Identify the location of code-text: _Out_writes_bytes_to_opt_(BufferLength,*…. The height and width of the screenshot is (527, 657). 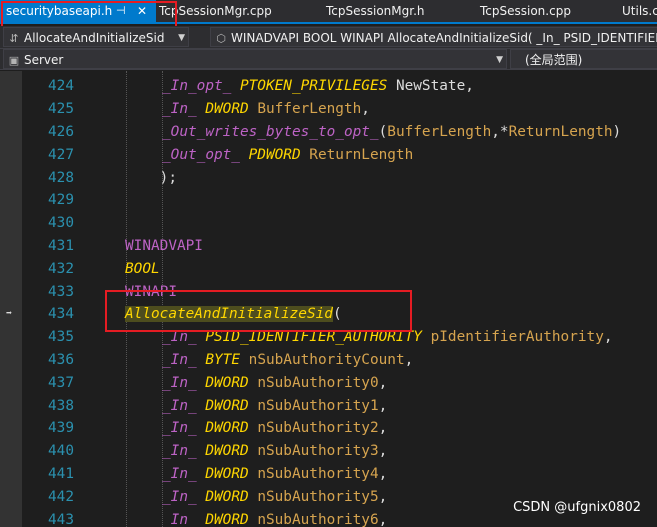
(391, 132).